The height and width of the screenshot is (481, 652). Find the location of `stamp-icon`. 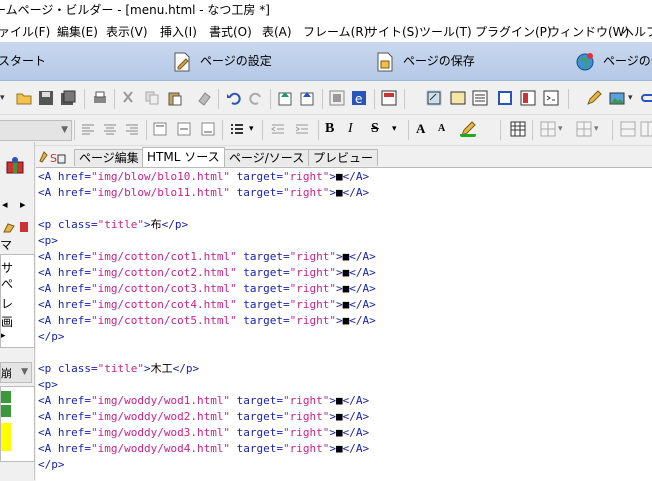

stamp-icon is located at coordinates (24, 227).